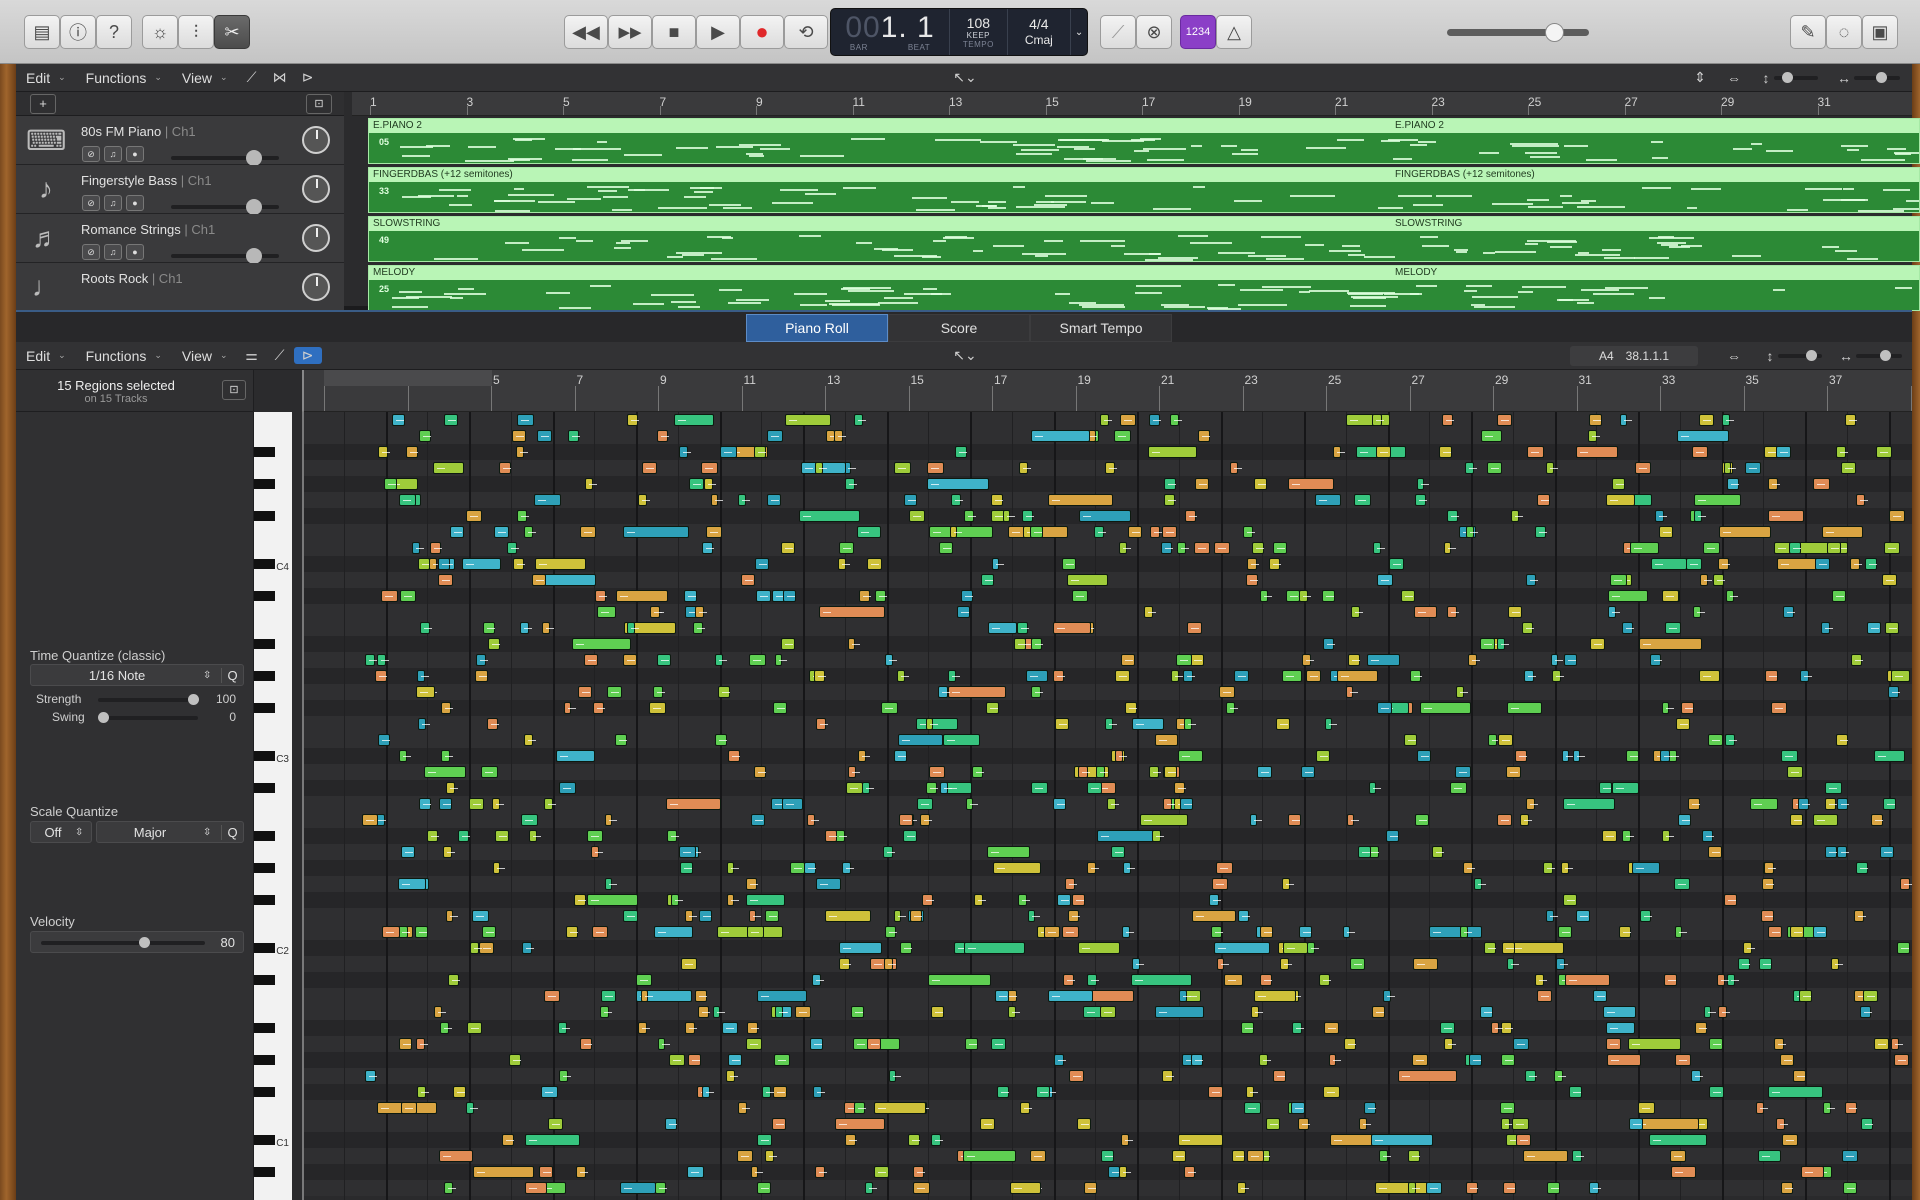  What do you see at coordinates (1880, 32) in the screenshot?
I see `browsers-icon: ▣` at bounding box center [1880, 32].